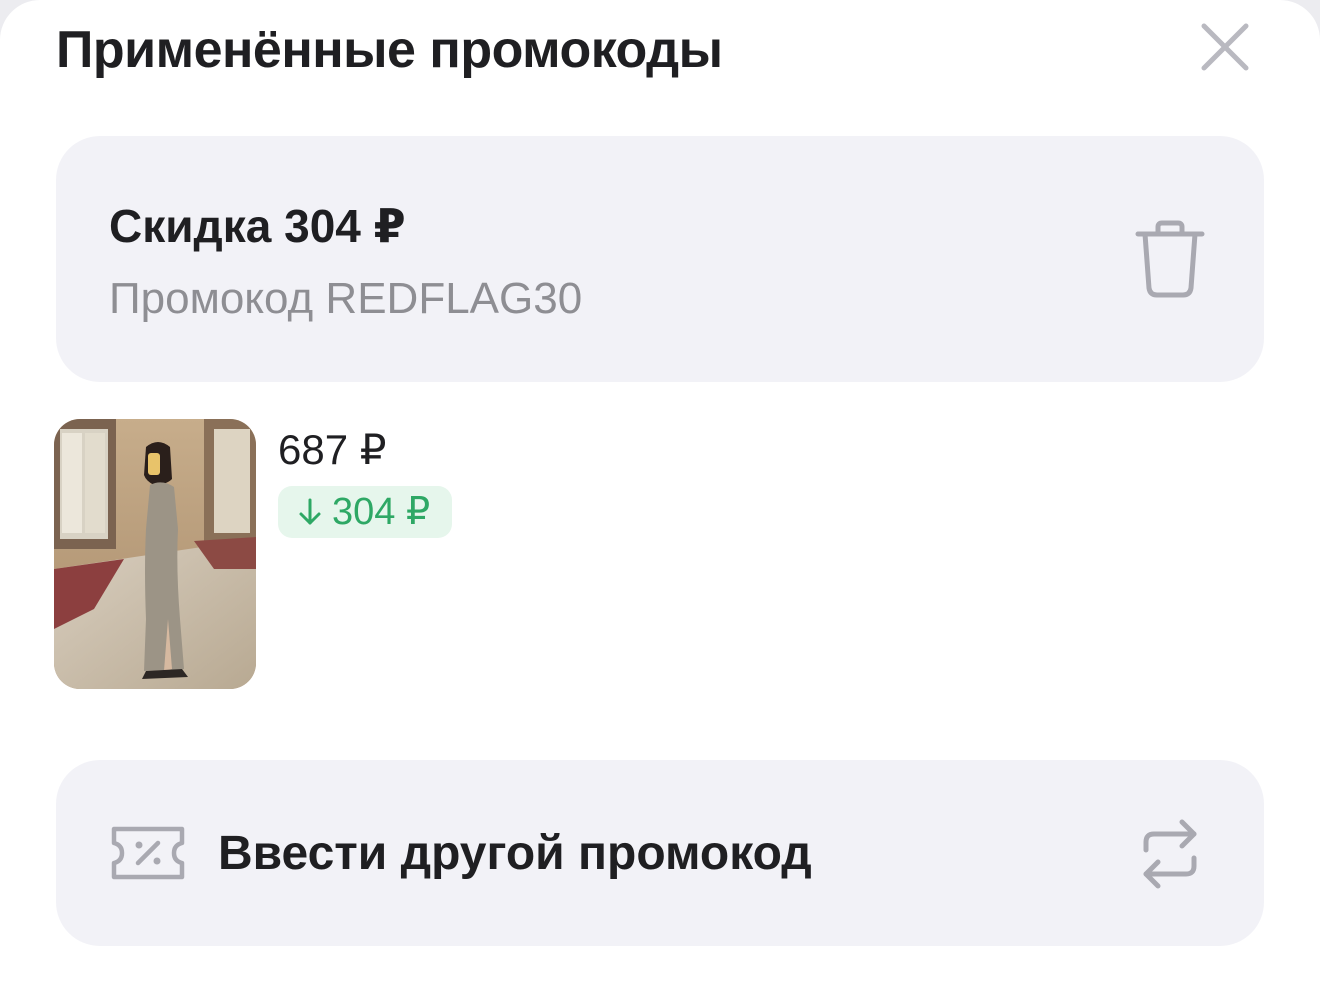 The height and width of the screenshot is (993, 1320). What do you see at coordinates (148, 853) in the screenshot?
I see `coupon-icon` at bounding box center [148, 853].